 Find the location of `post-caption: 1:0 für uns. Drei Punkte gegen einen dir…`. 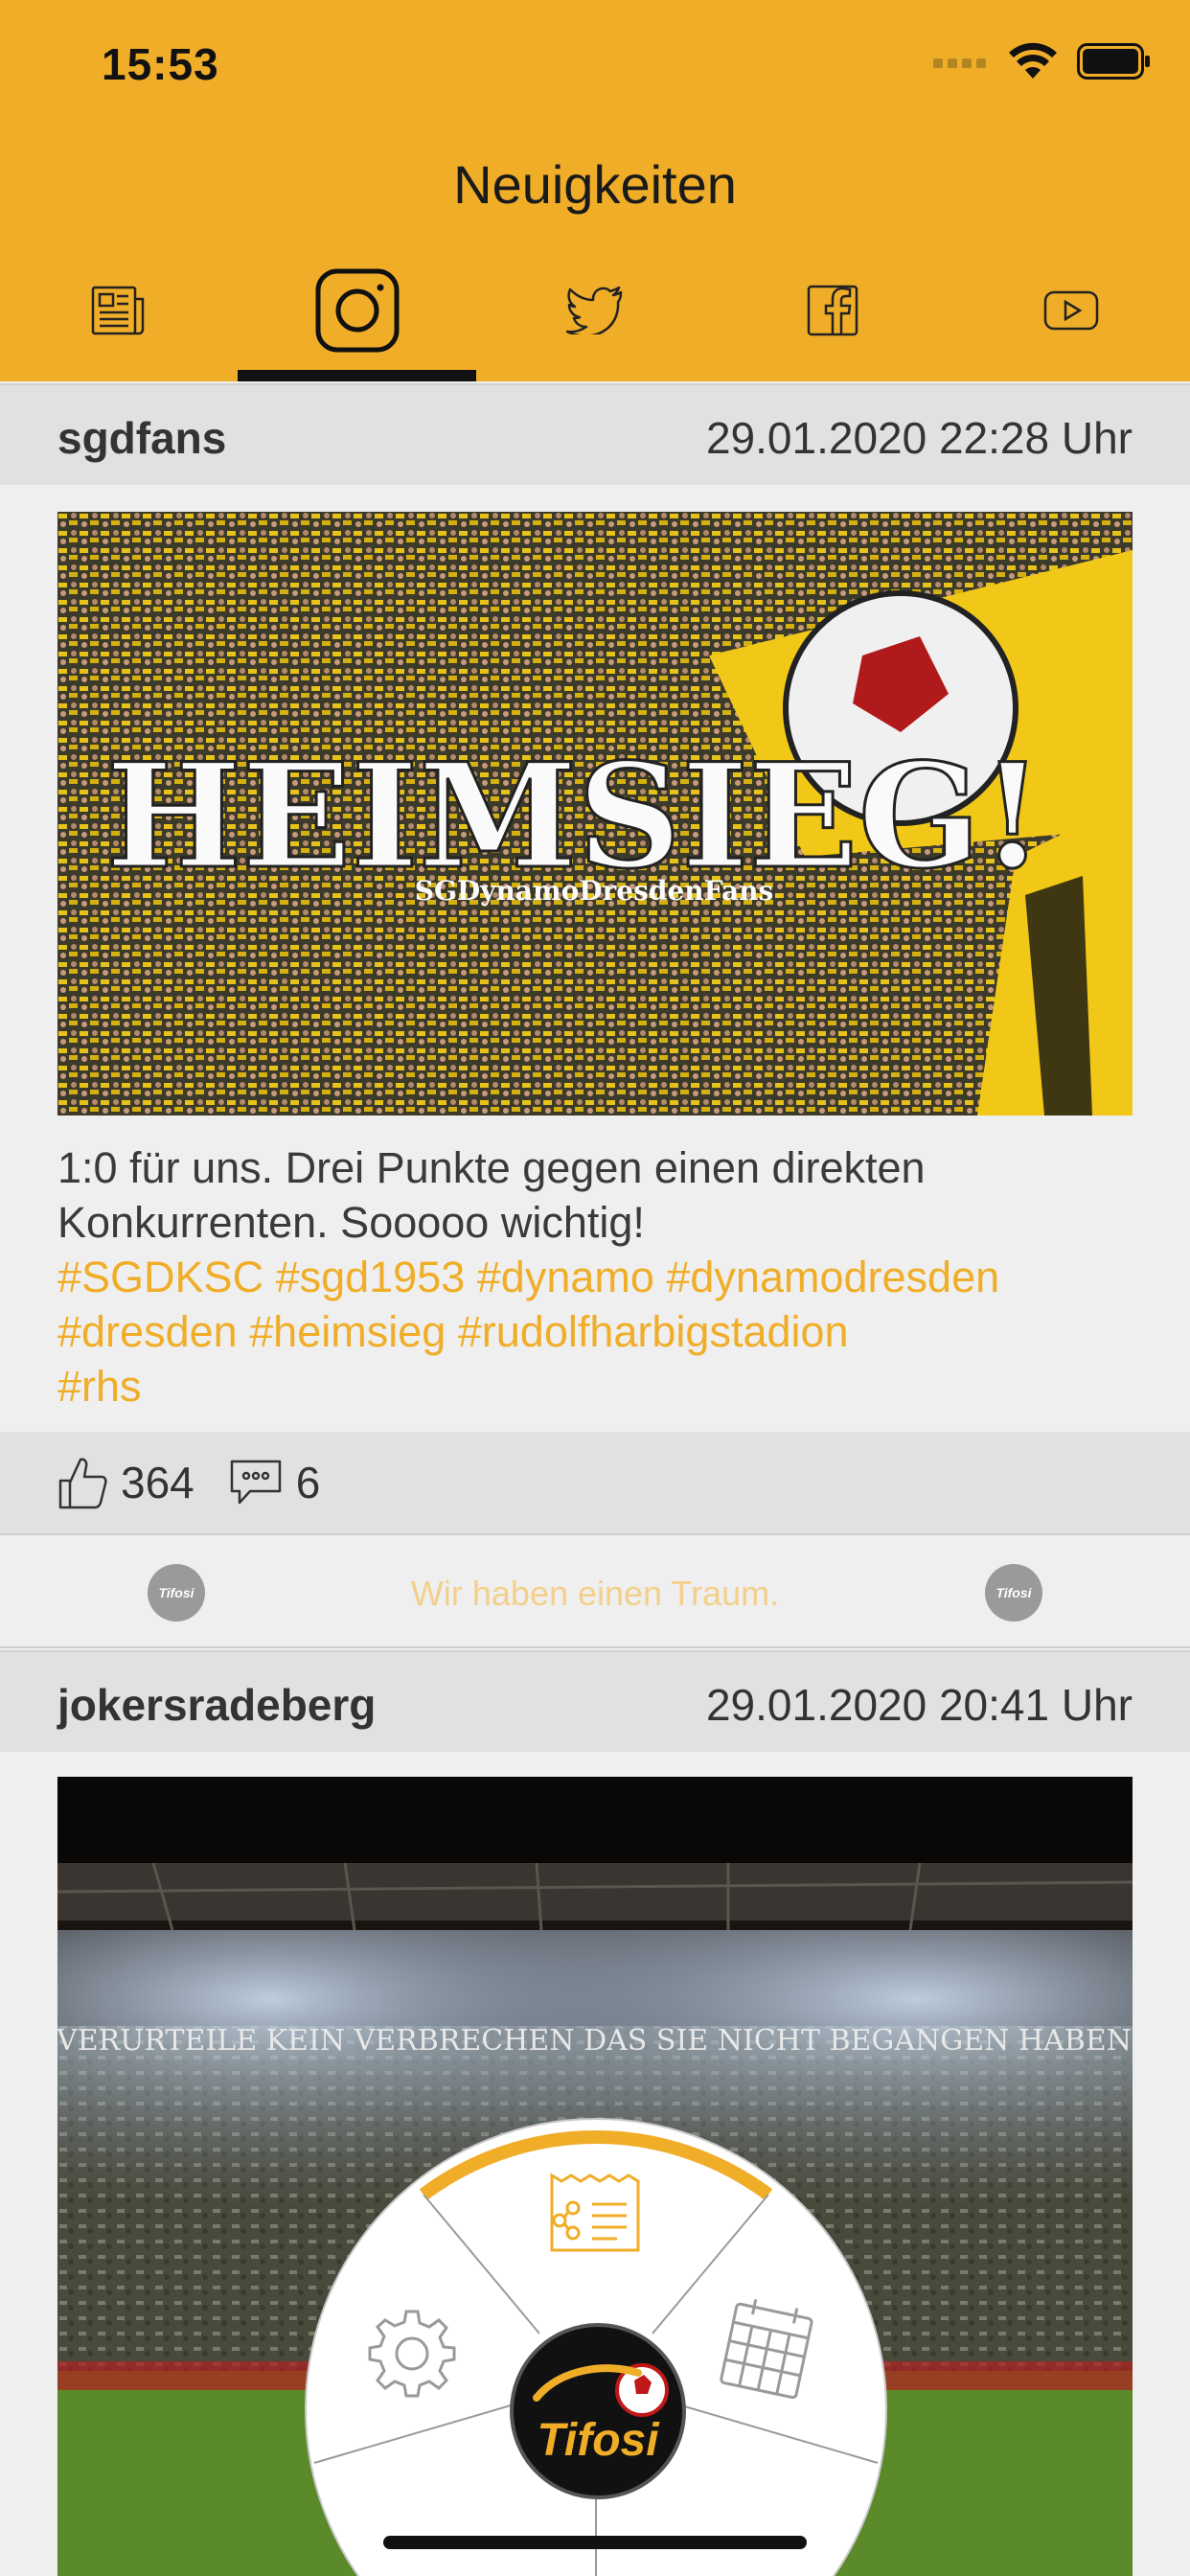

post-caption: 1:0 für uns. Drei Punkte gegen einen dir… is located at coordinates (595, 1277).